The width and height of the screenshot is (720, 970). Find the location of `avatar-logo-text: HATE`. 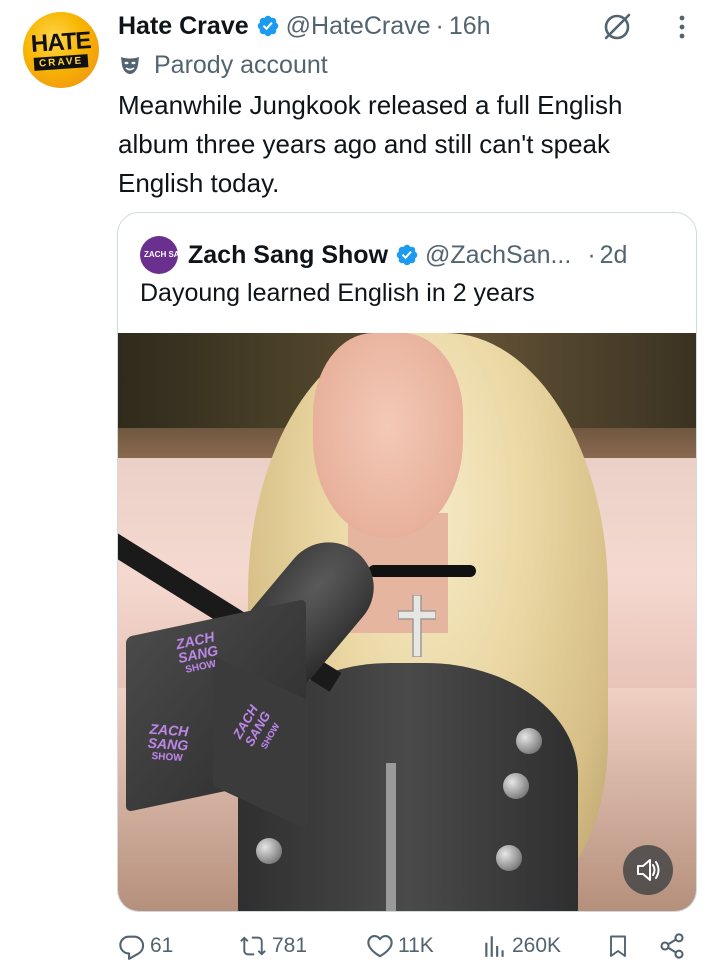

avatar-logo-text: HATE is located at coordinates (61, 42).